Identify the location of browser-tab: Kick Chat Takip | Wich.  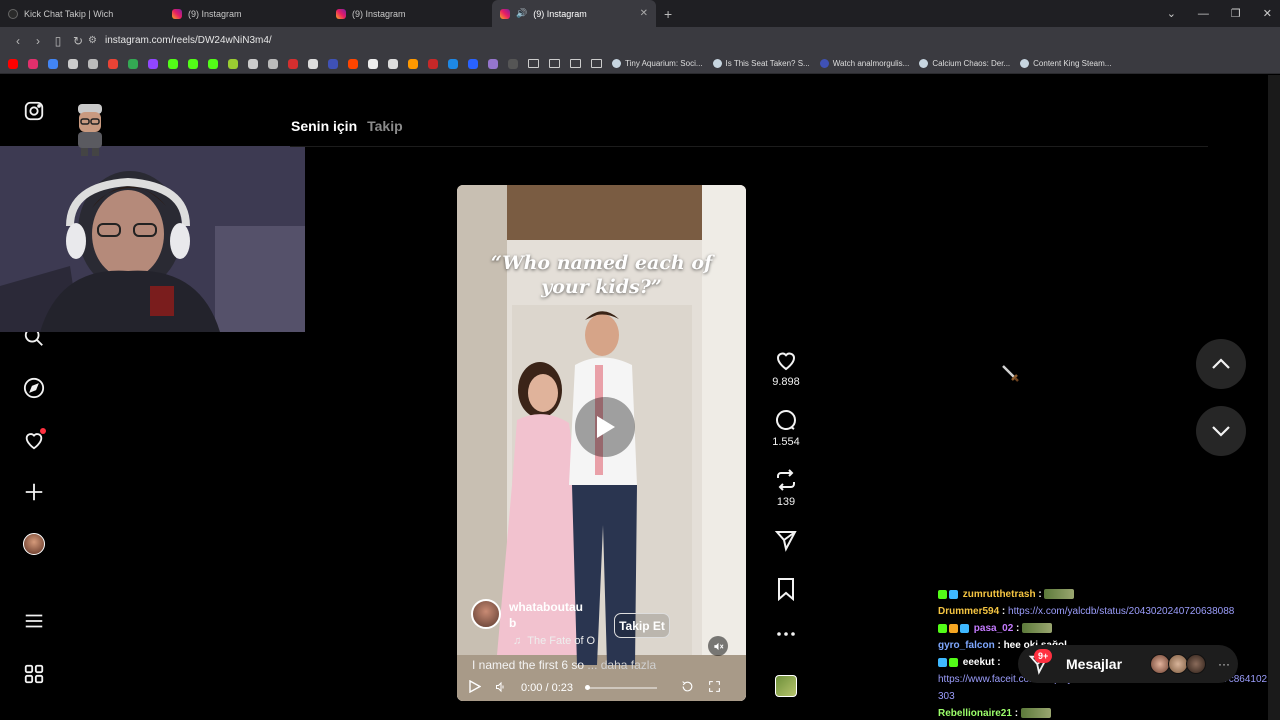
(82, 13).